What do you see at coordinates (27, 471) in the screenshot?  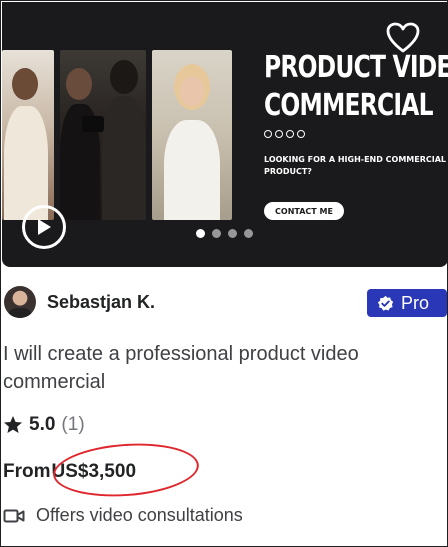 I see `price-prefix: From` at bounding box center [27, 471].